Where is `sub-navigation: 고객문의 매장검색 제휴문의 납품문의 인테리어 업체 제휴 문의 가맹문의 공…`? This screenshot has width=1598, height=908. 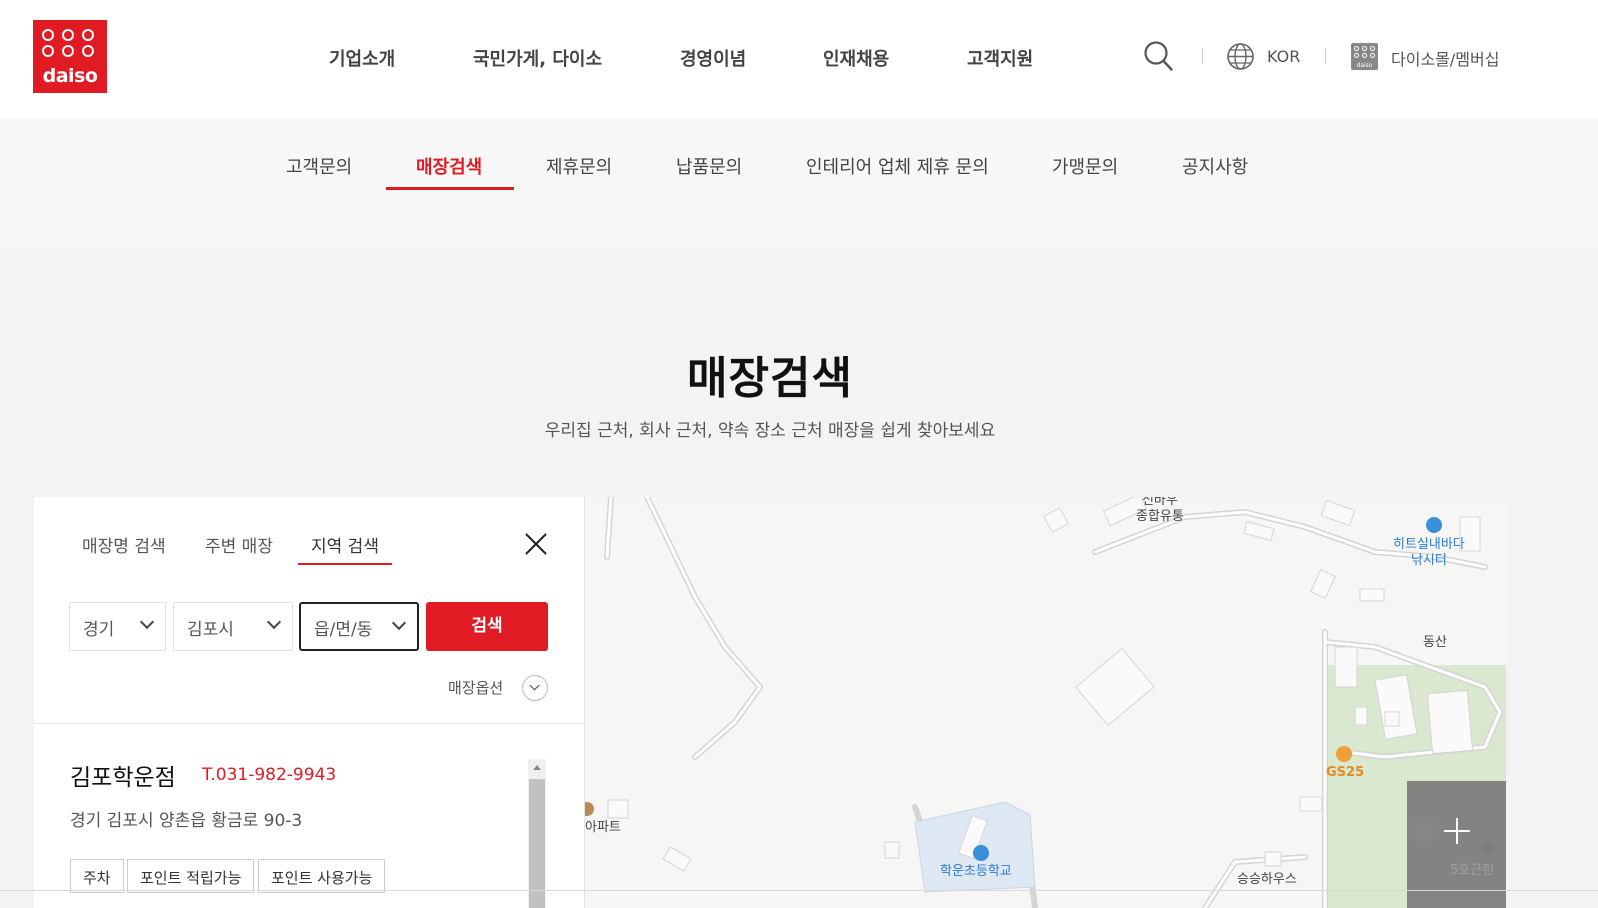 sub-navigation: 고객문의 매장검색 제휴문의 납품문의 인테리어 업체 제휴 문의 가맹문의 공… is located at coordinates (799, 183).